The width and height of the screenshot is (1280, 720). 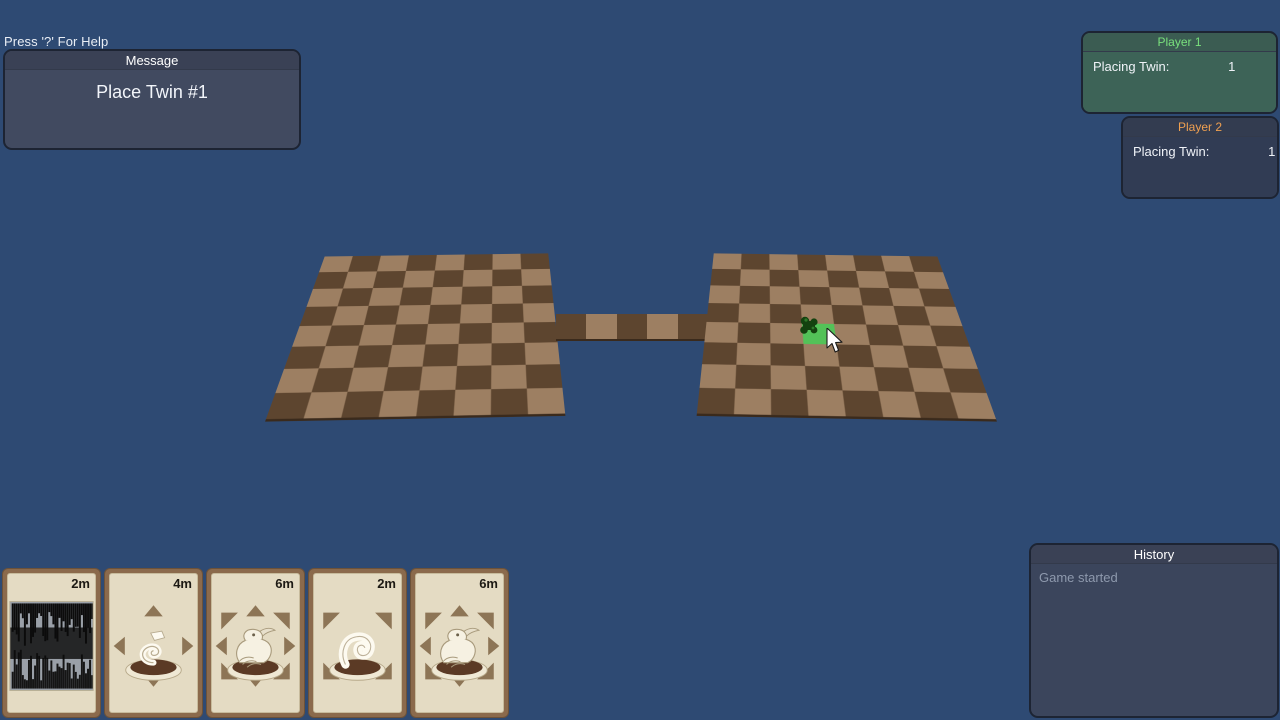 What do you see at coordinates (846, 336) in the screenshot?
I see `board-right-grid` at bounding box center [846, 336].